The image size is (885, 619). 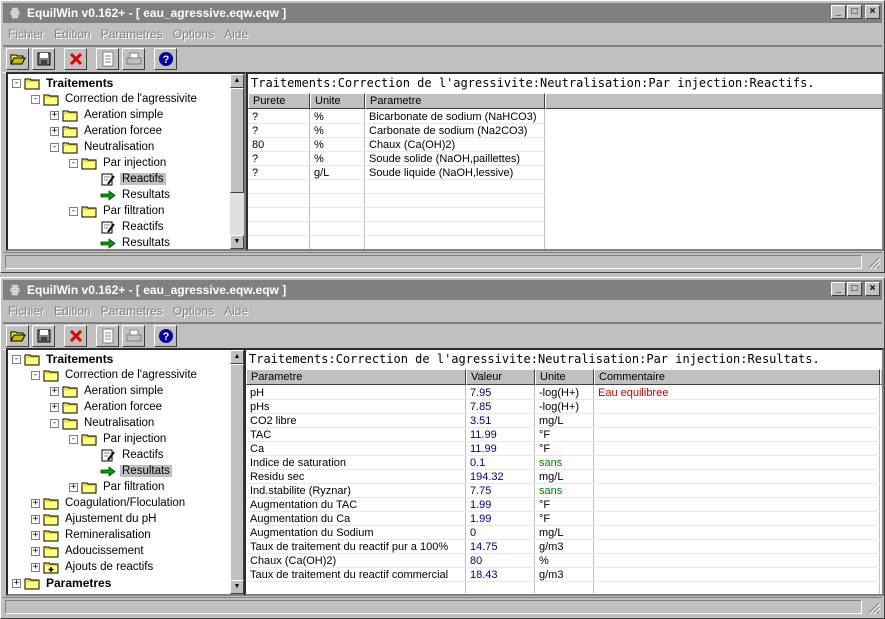 What do you see at coordinates (478, 491) in the screenshot?
I see `table-cell: 7.75` at bounding box center [478, 491].